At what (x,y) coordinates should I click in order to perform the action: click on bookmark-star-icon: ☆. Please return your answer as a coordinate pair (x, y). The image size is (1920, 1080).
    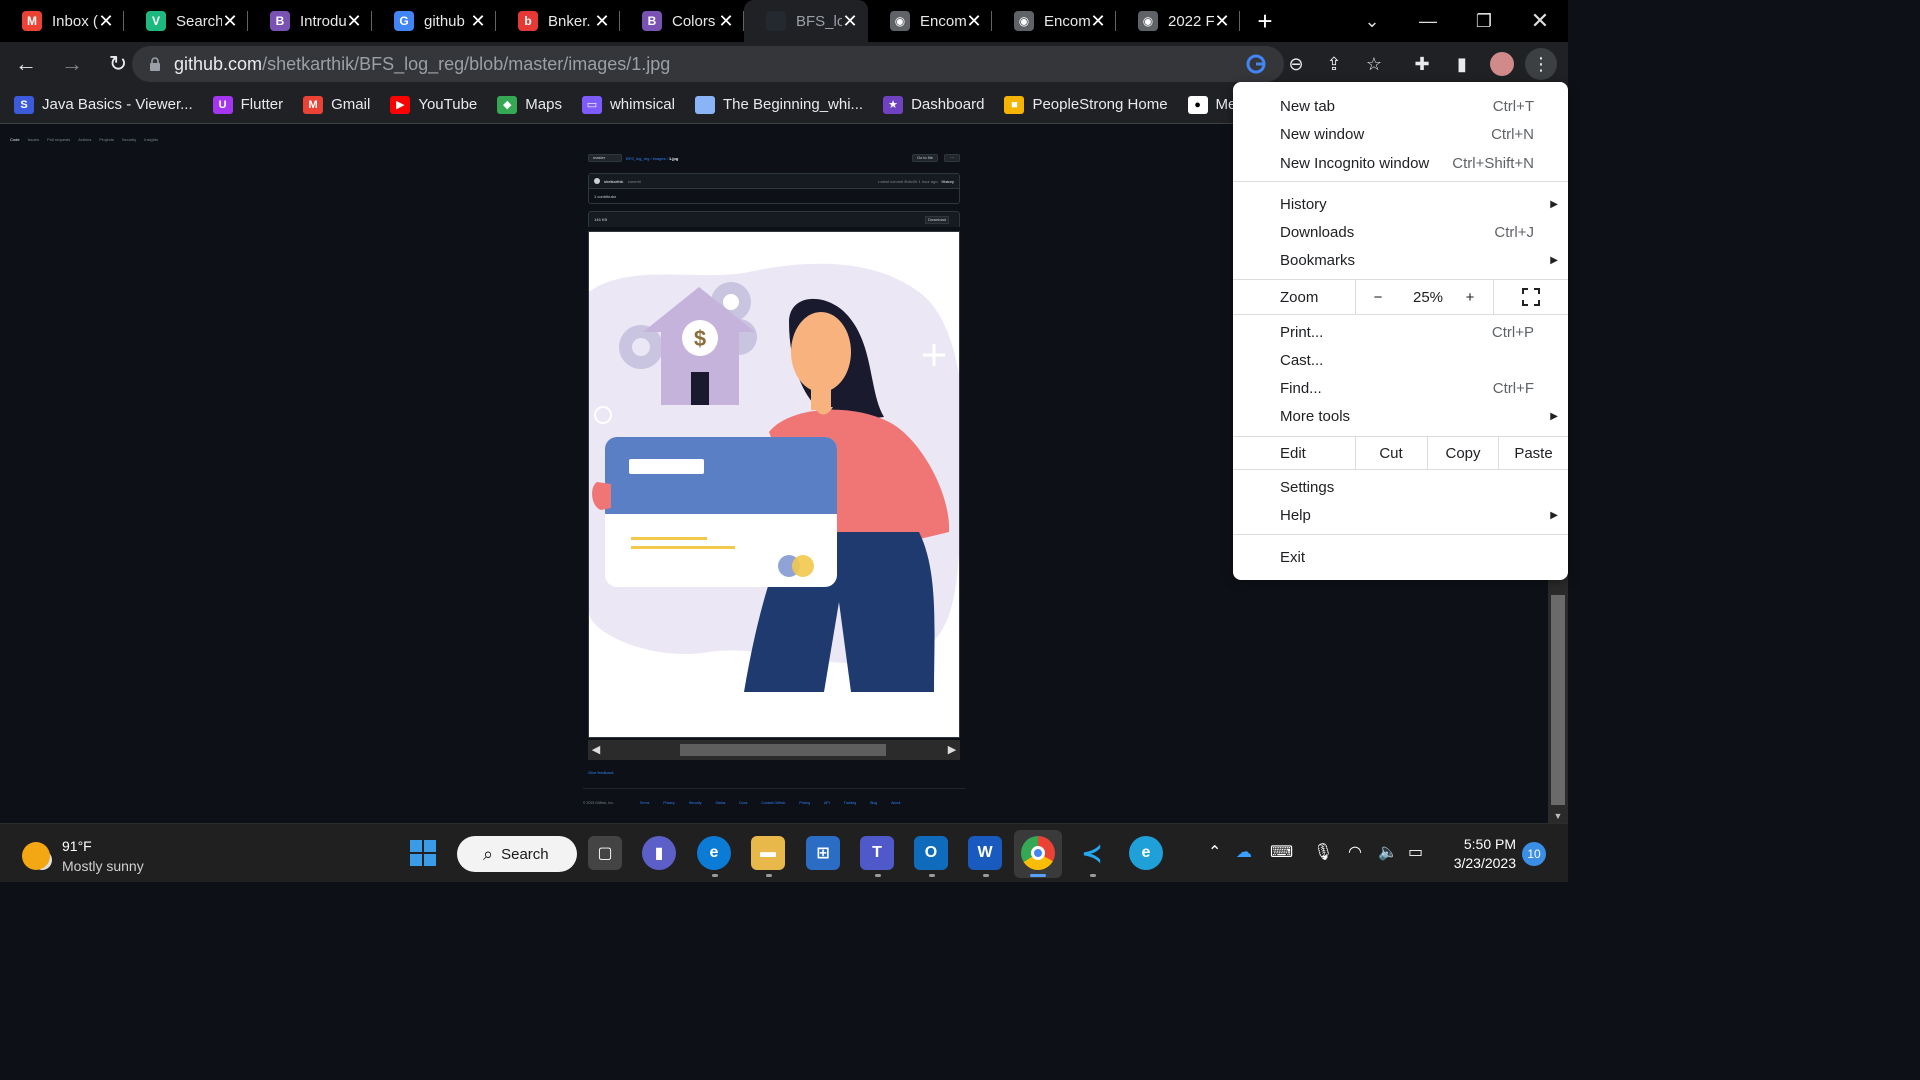
    Looking at the image, I should click on (1374, 64).